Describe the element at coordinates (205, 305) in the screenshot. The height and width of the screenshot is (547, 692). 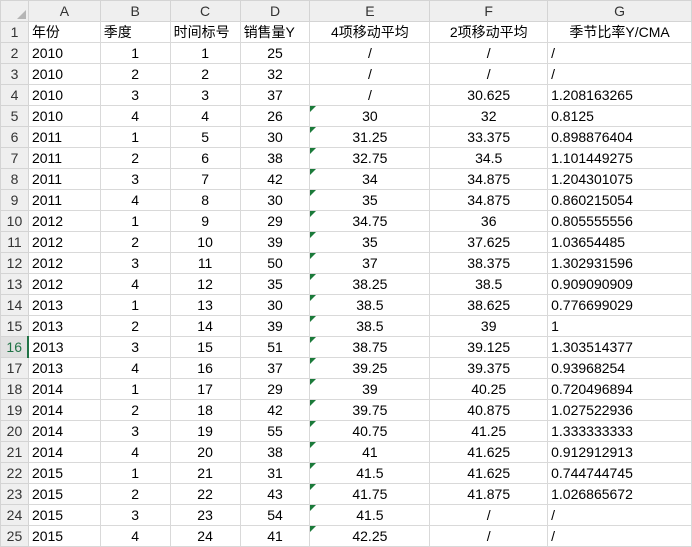
I see `table-cell: 13` at that location.